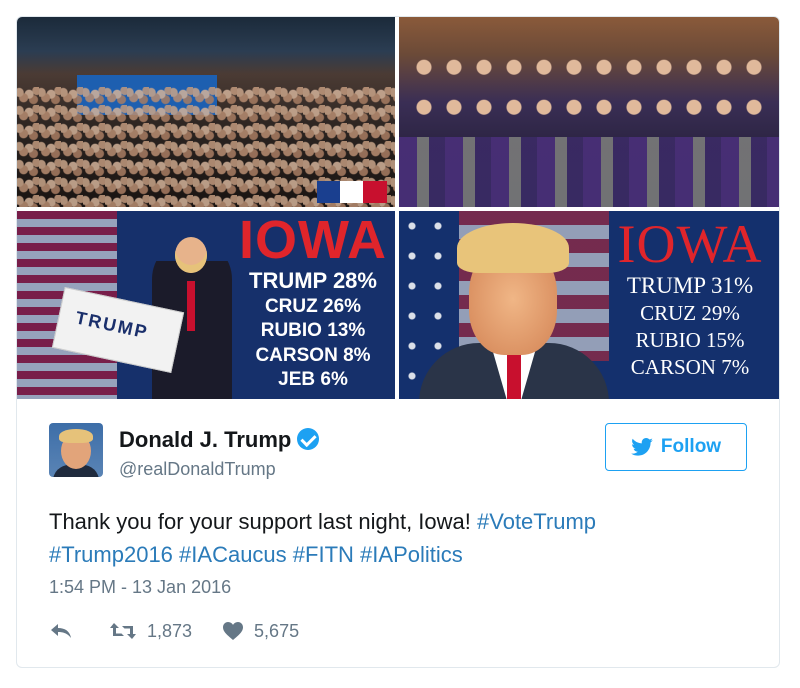 The width and height of the screenshot is (800, 688). I want to click on author-name-text: Donald J. Trump, so click(205, 439).